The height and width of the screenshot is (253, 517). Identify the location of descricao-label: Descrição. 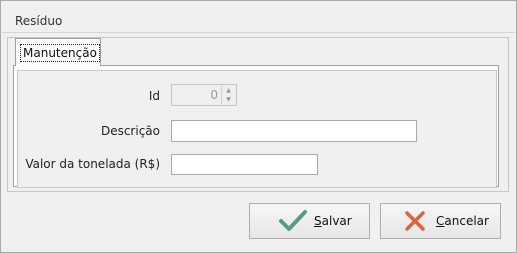
(130, 131).